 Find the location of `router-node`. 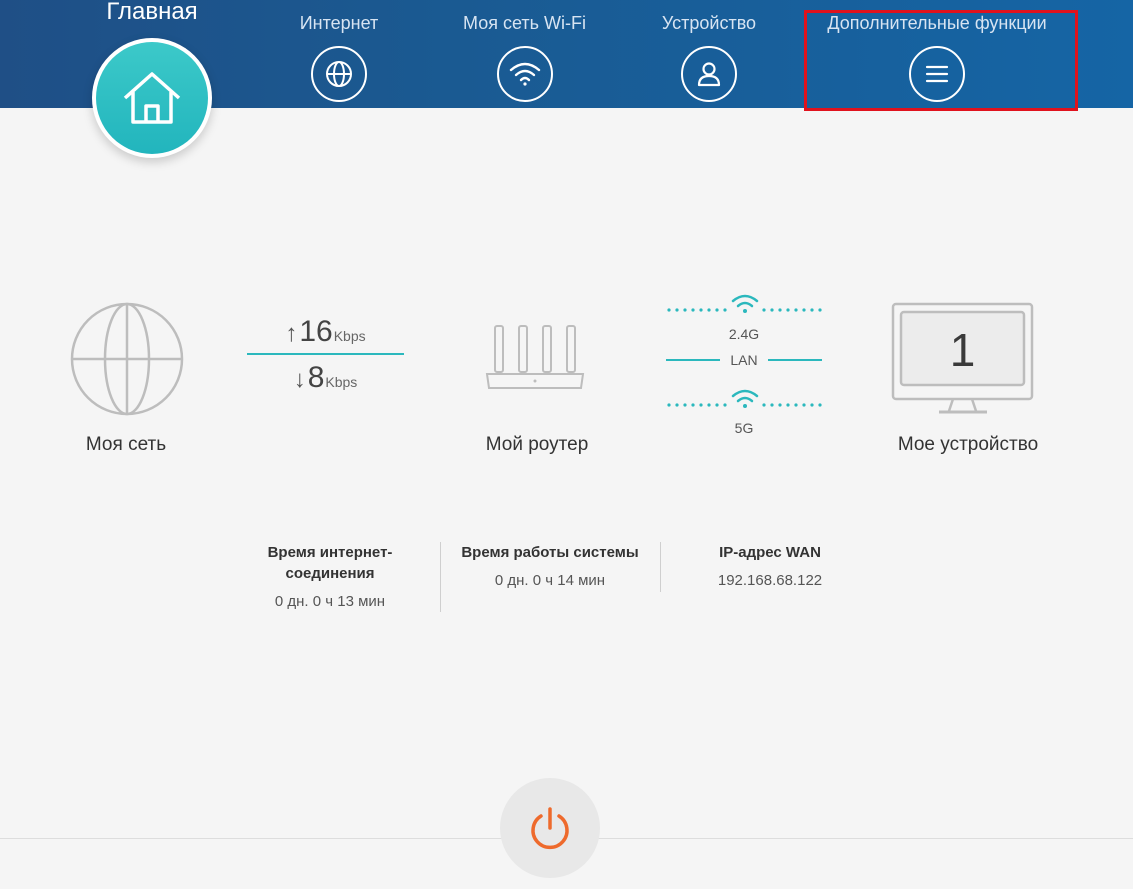

router-node is located at coordinates (535, 357).